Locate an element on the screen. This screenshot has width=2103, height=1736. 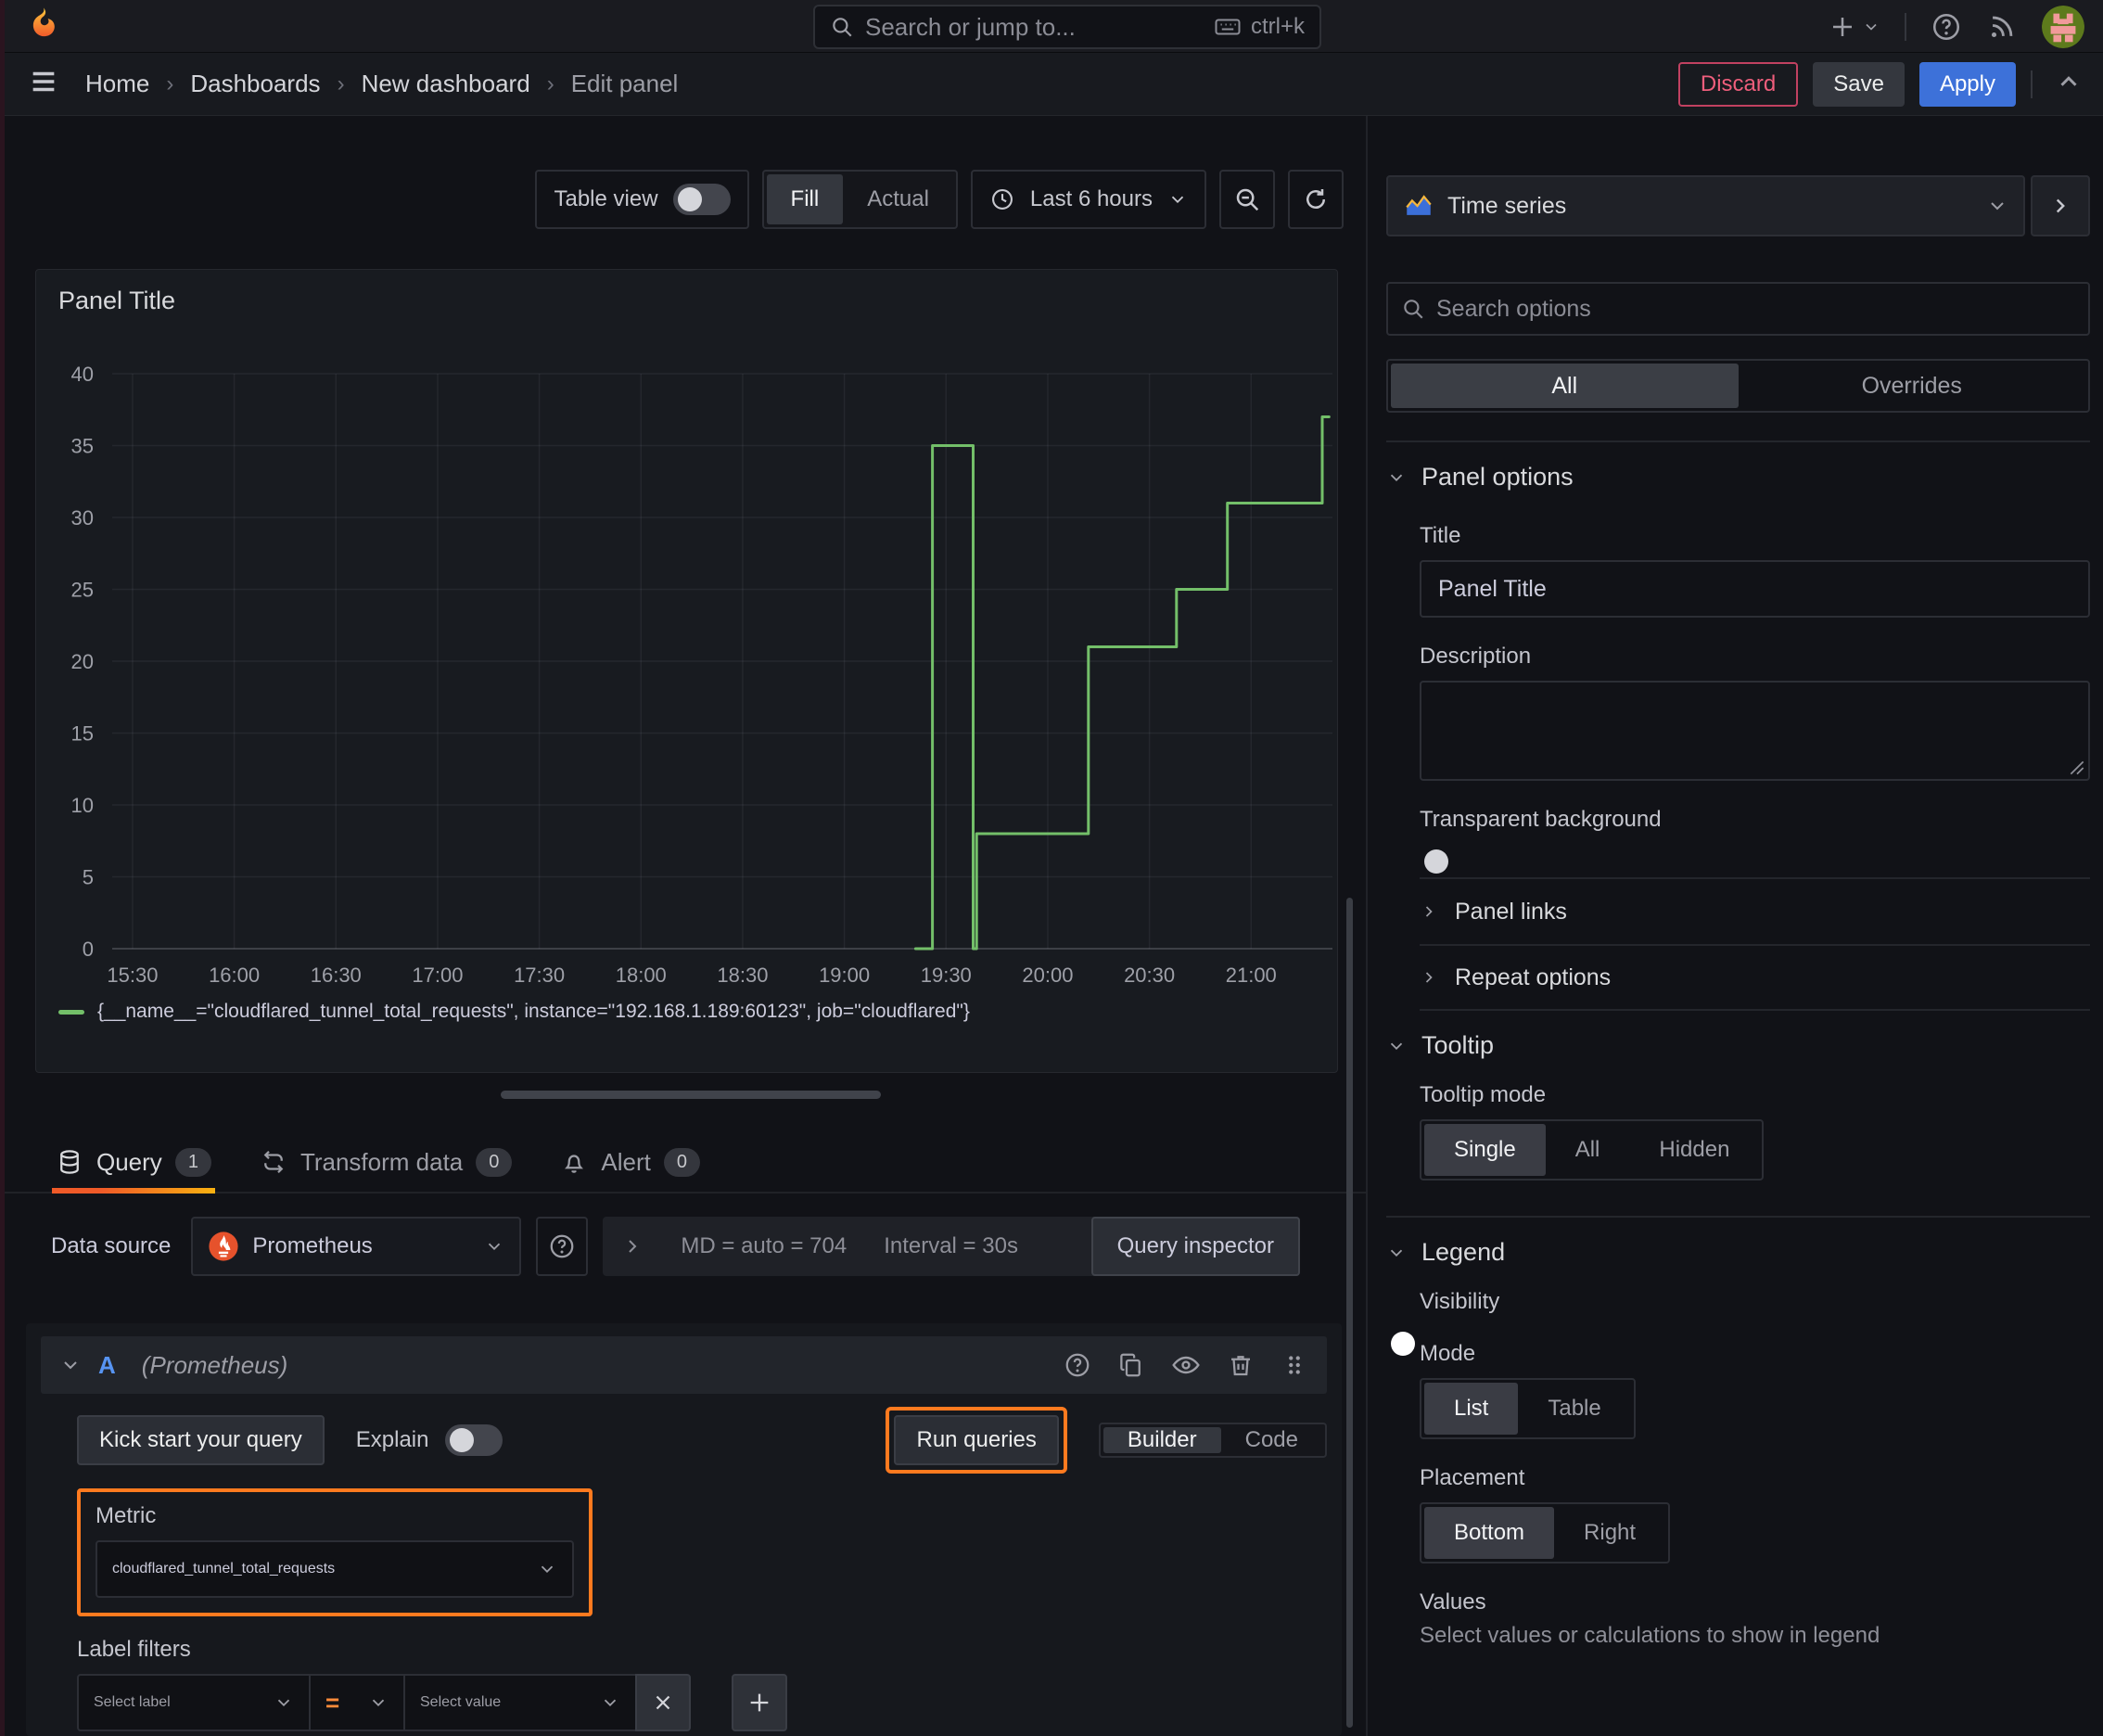
operator-value: = is located at coordinates (332, 1702).